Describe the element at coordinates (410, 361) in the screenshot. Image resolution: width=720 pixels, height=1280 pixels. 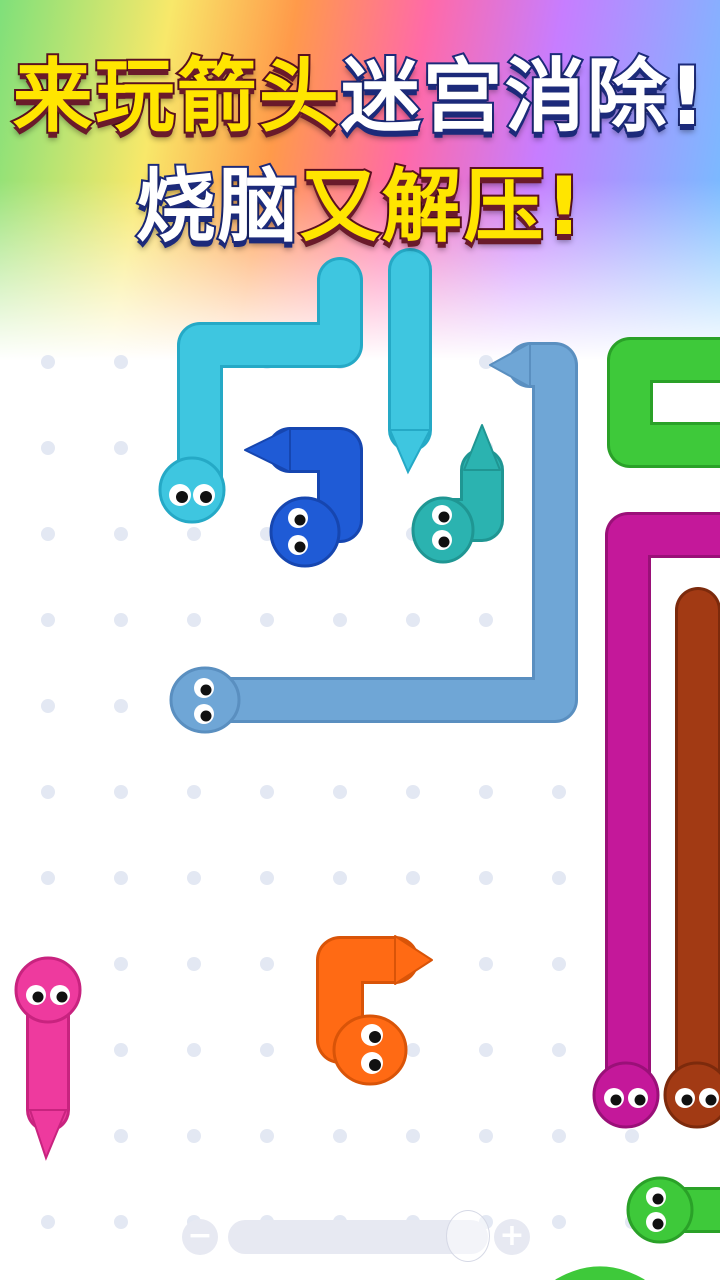
I see `light-cyan-worm` at that location.